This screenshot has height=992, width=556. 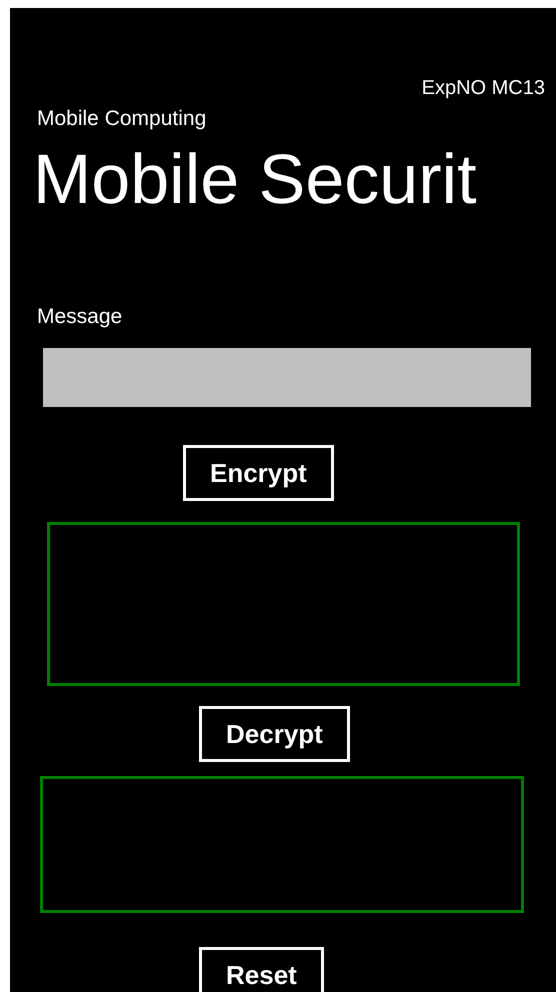 What do you see at coordinates (122, 119) in the screenshot?
I see `app-name: Mobile Computing` at bounding box center [122, 119].